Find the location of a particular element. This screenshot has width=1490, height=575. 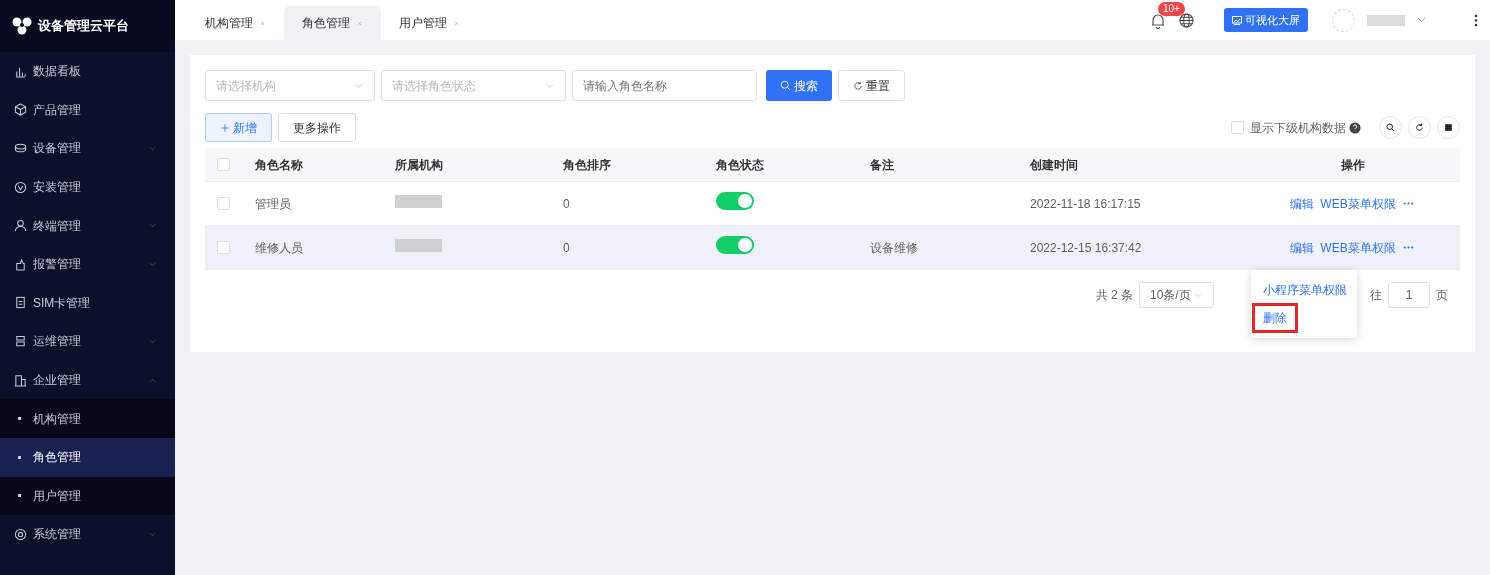

cube-icon is located at coordinates (20, 110).